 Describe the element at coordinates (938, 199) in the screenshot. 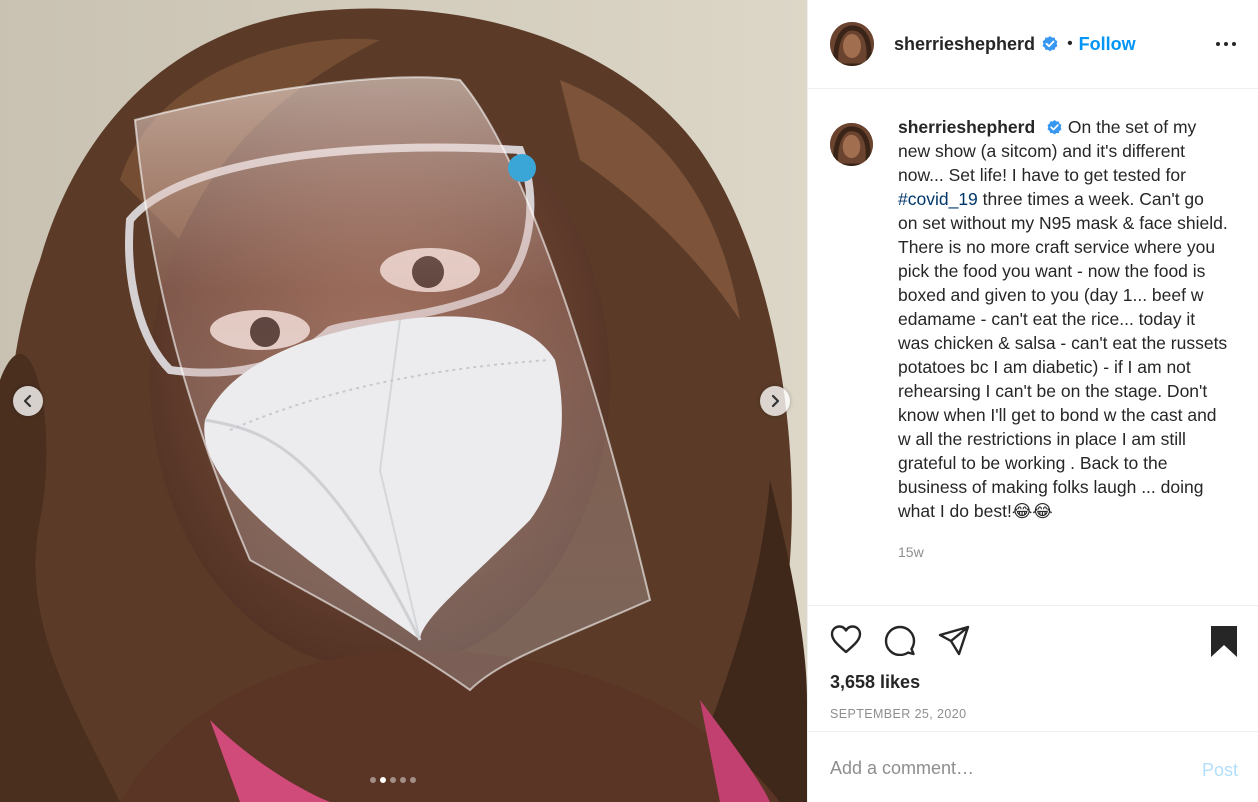

I see `hashtag-link: #covid_19` at that location.